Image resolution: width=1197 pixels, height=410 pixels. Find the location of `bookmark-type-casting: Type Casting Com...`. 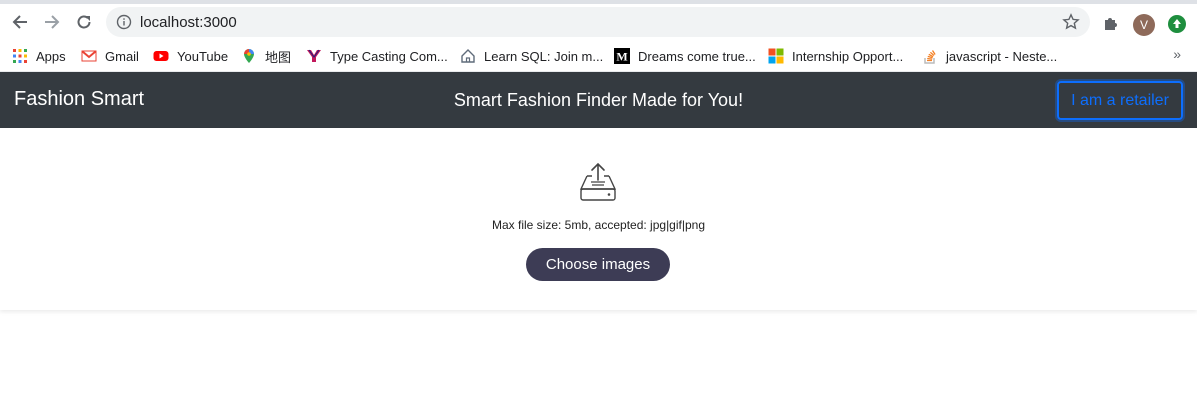

bookmark-type-casting: Type Casting Com... is located at coordinates (377, 56).